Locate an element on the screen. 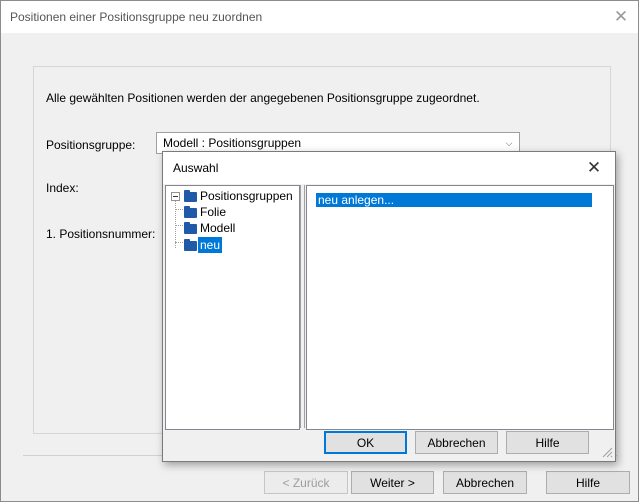  tree-item-label: Positionsgruppen is located at coordinates (246, 196).